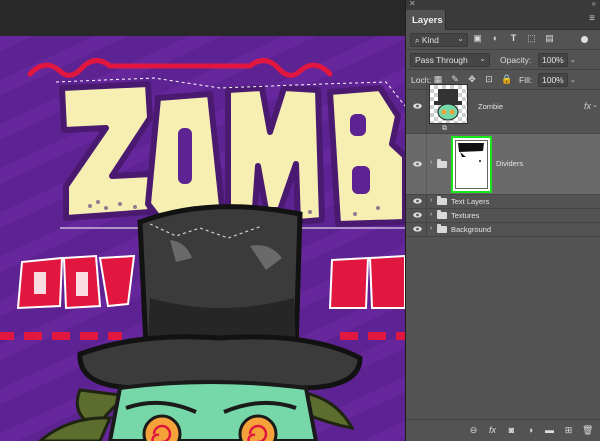  I want to click on tab-layers: Layers, so click(426, 20).